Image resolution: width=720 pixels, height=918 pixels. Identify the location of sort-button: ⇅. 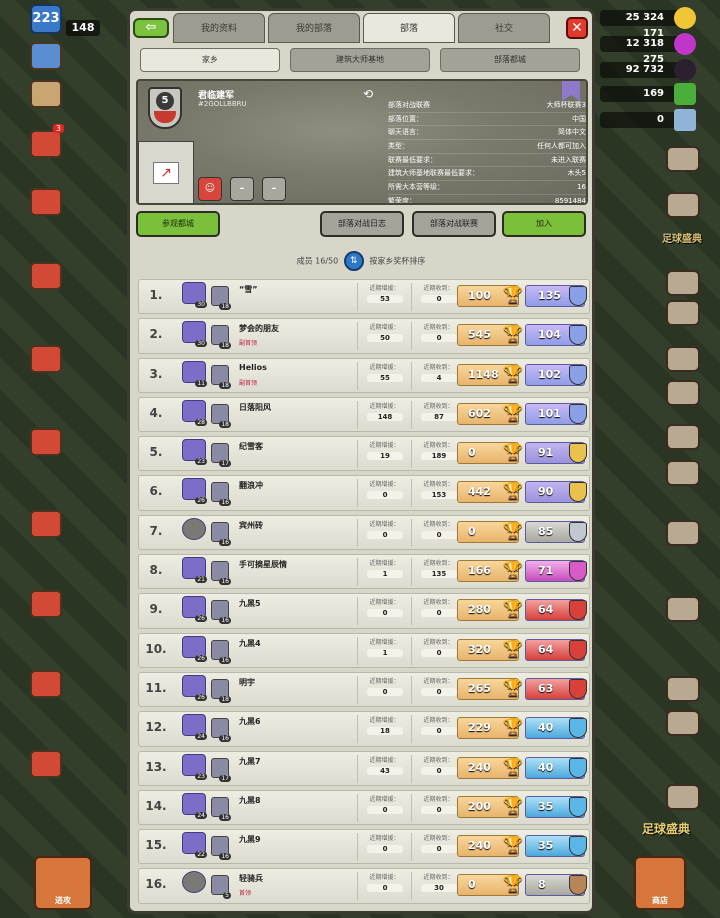
(353, 261).